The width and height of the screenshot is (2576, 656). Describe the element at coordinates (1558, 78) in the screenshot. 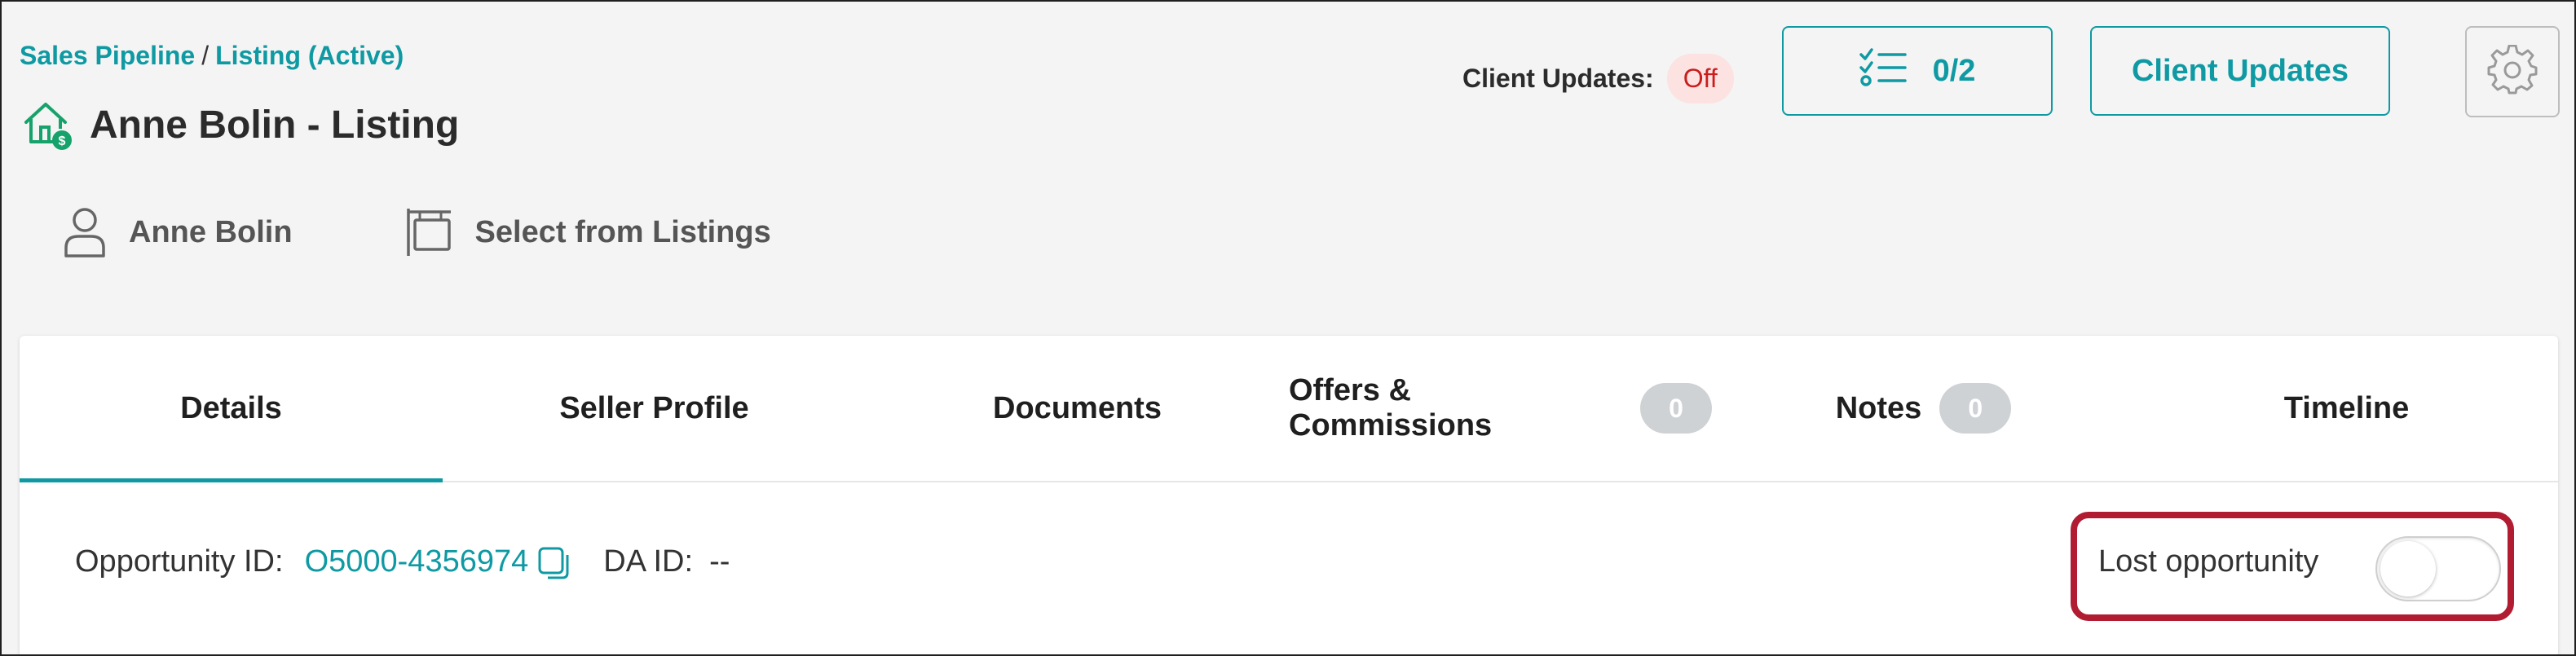

I see `client-updates-label: Client Updates:` at that location.